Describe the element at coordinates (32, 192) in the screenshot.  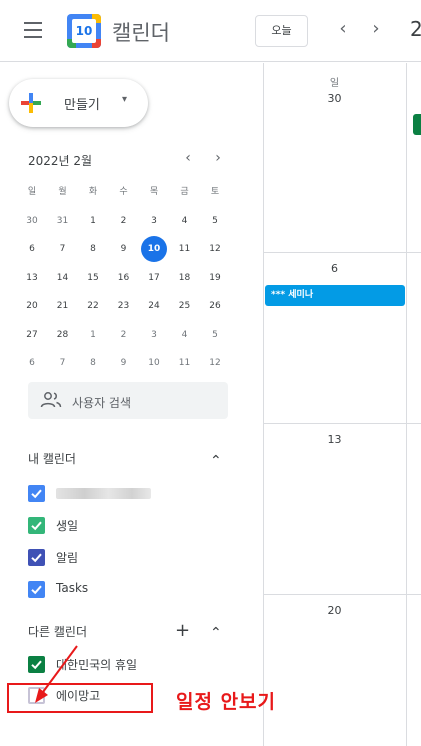
I see `mini-weekday-label: 일` at that location.